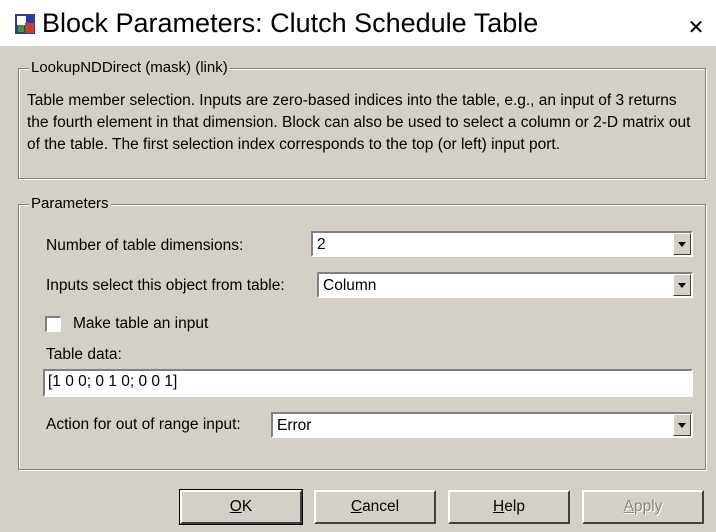  I want to click on ok-label-rest: K, so click(247, 506).